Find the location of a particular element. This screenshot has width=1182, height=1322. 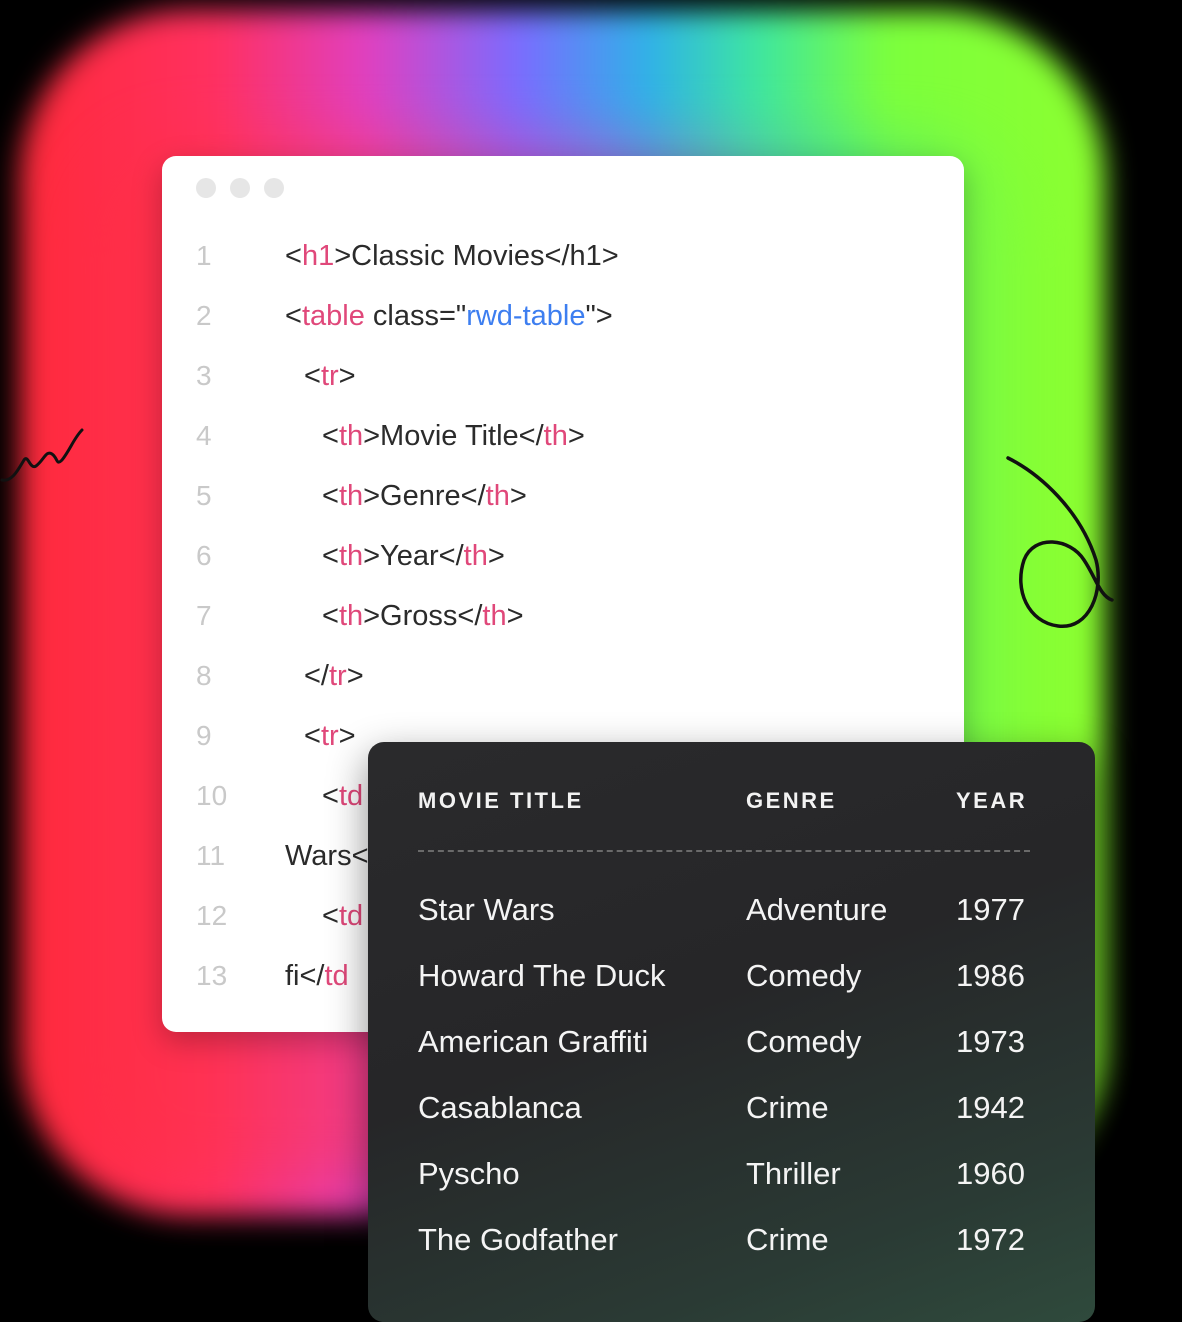

cell-year: 1972 is located at coordinates (990, 1239).